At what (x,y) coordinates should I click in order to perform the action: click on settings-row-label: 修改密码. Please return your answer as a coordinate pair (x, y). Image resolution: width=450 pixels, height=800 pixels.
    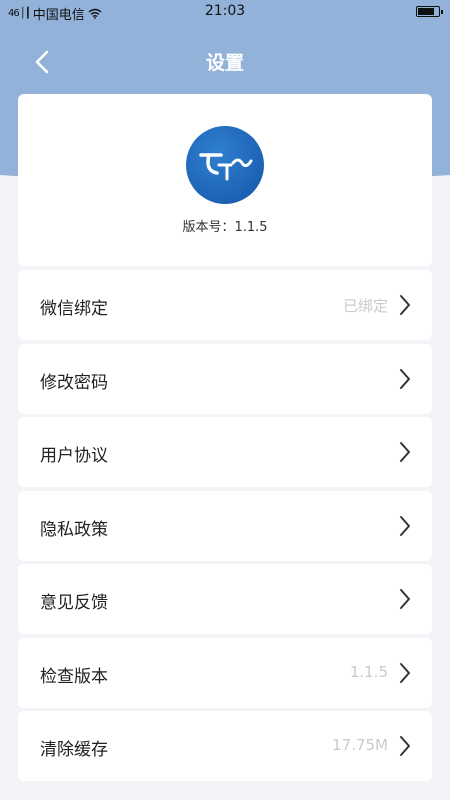
    Looking at the image, I should click on (74, 382).